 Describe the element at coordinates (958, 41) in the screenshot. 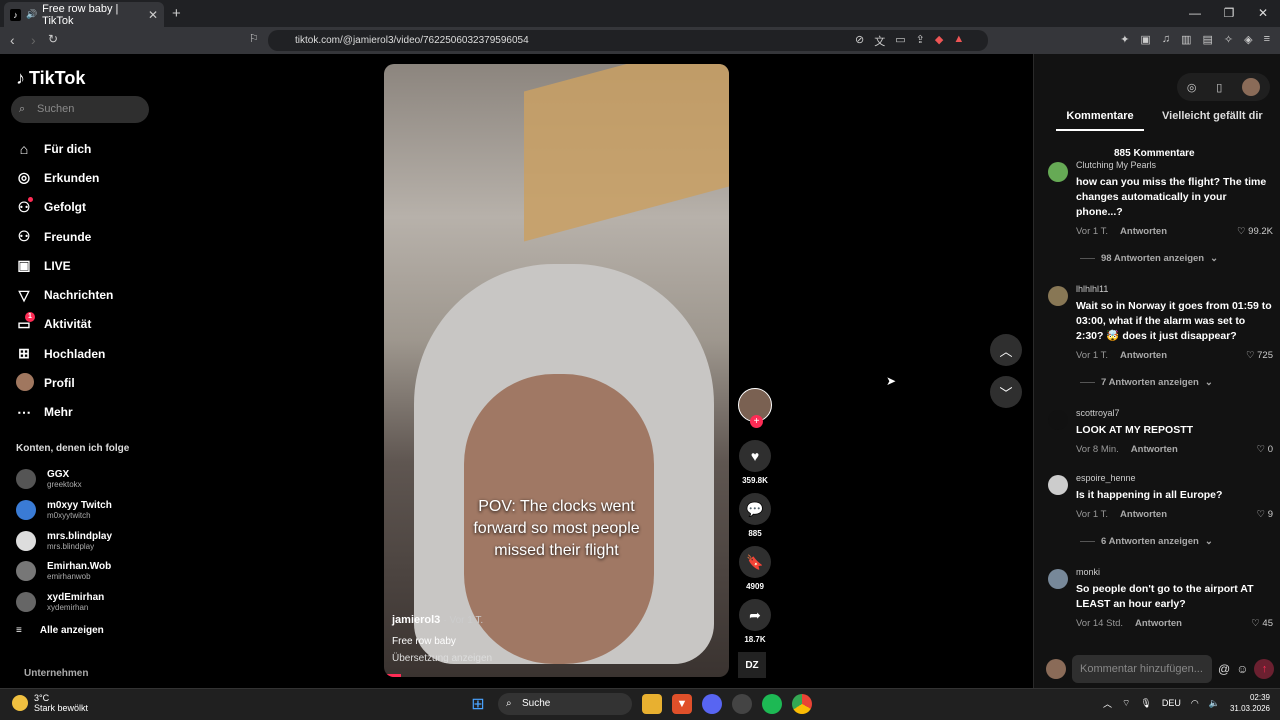

I see `brave-rewards-icon: ▲` at that location.